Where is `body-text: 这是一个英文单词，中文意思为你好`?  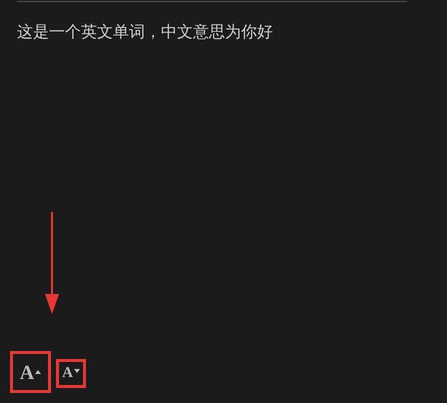 body-text: 这是一个英文单词，中文意思为你好 is located at coordinates (145, 31).